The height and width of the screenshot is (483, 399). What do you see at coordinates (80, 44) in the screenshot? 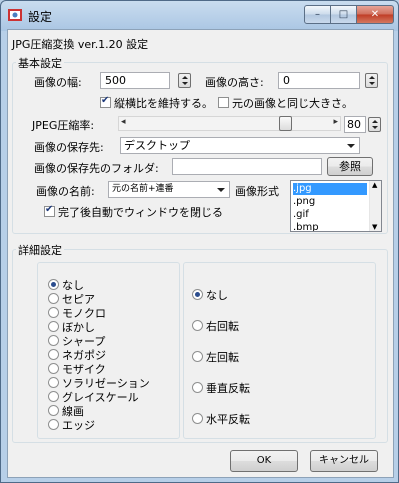
I see `header-text: JPG圧縮変換 ver.1.20 設定` at bounding box center [80, 44].